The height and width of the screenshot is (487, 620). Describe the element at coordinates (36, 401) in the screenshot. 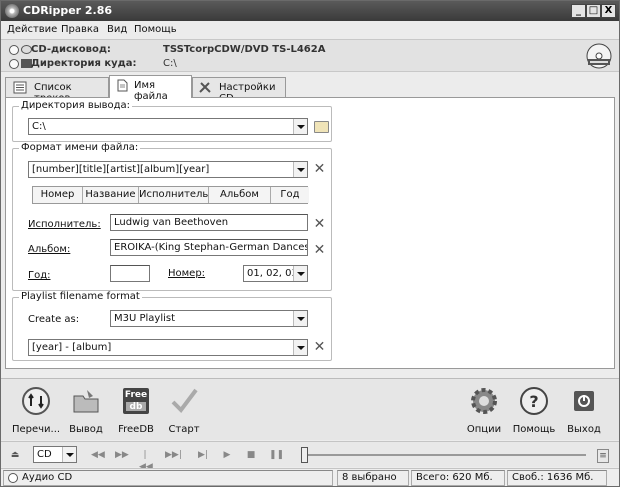

I see `refresh-icon` at that location.